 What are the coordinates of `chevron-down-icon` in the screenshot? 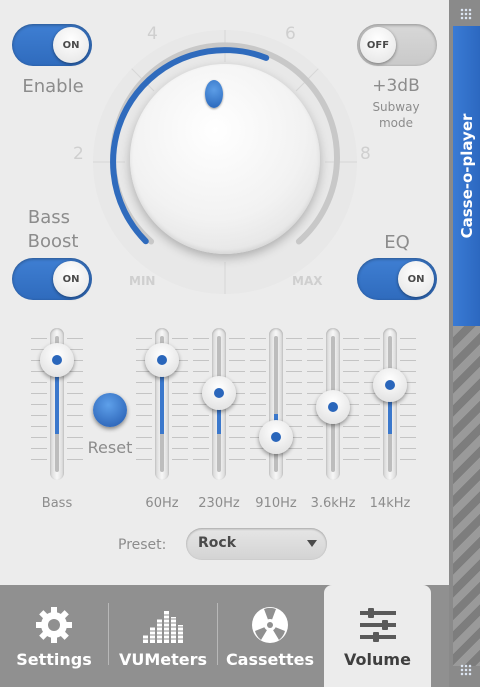 It's located at (312, 543).